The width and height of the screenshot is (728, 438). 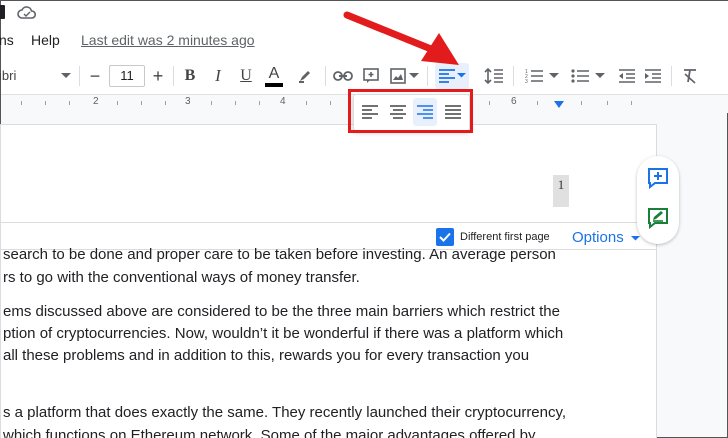 I want to click on bulleted-list-dropdown-icon, so click(x=600, y=76).